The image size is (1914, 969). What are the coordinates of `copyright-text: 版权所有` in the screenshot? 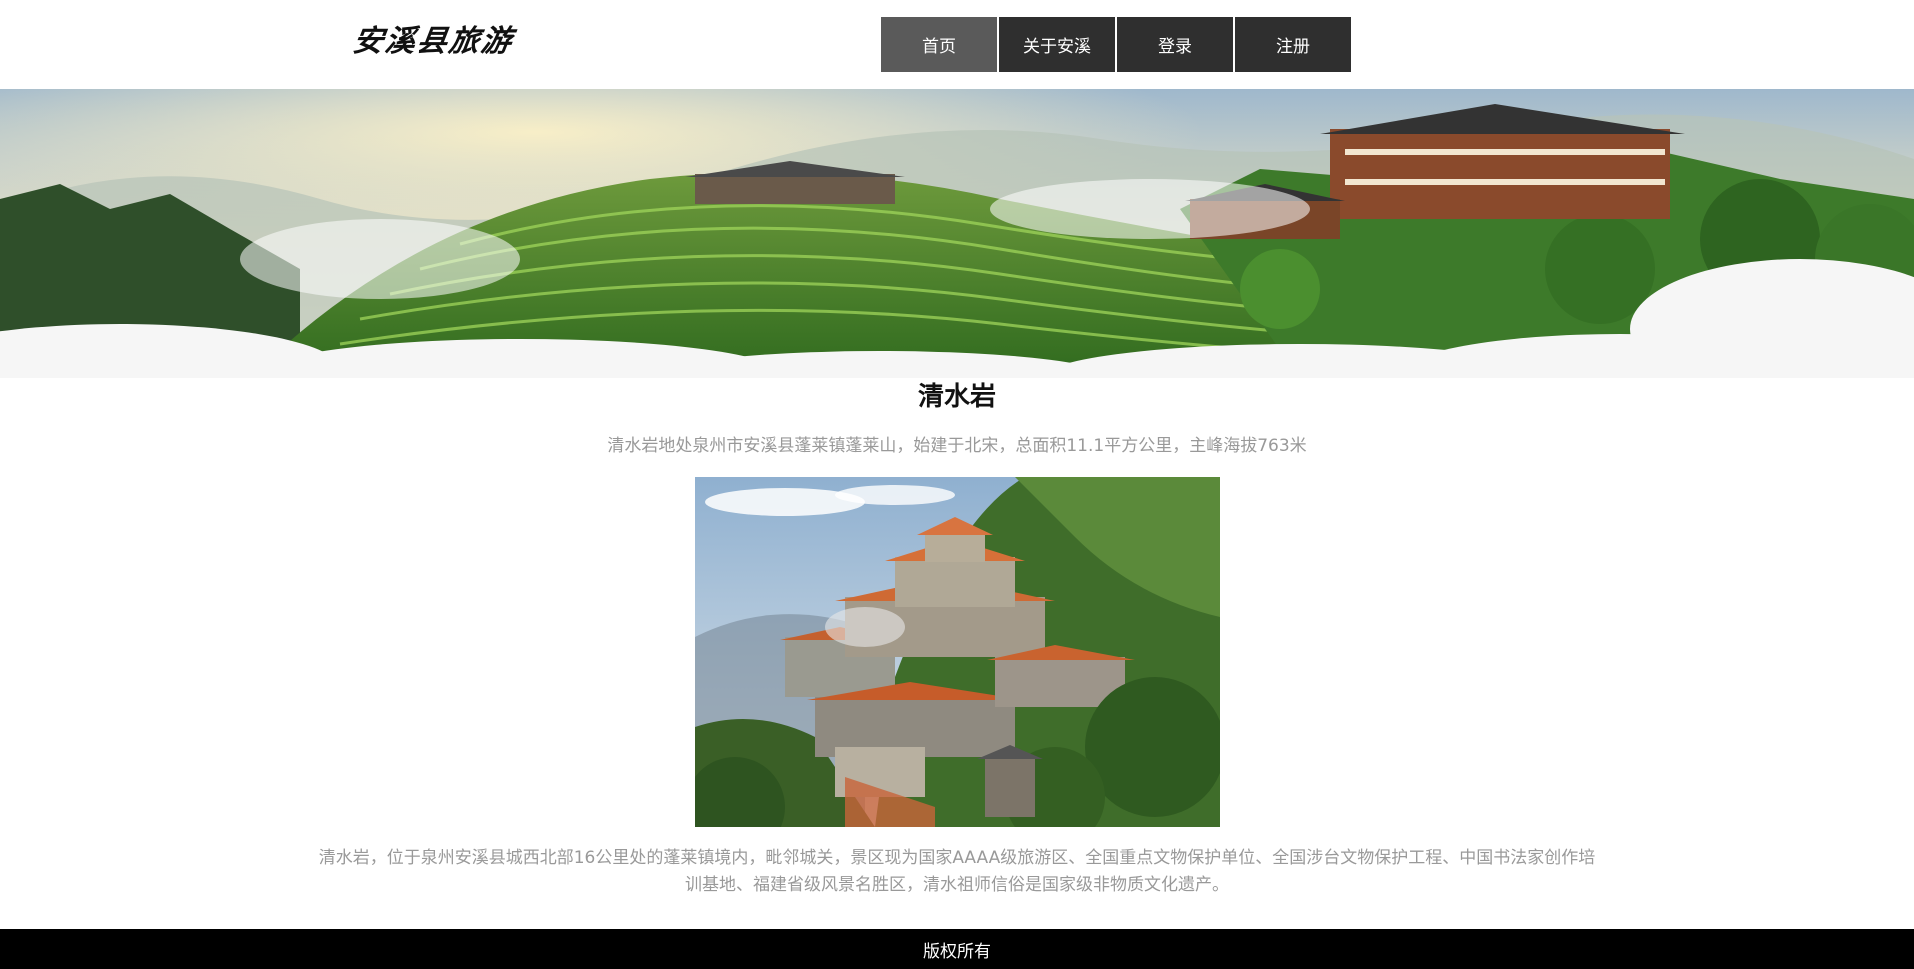 It's located at (957, 951).